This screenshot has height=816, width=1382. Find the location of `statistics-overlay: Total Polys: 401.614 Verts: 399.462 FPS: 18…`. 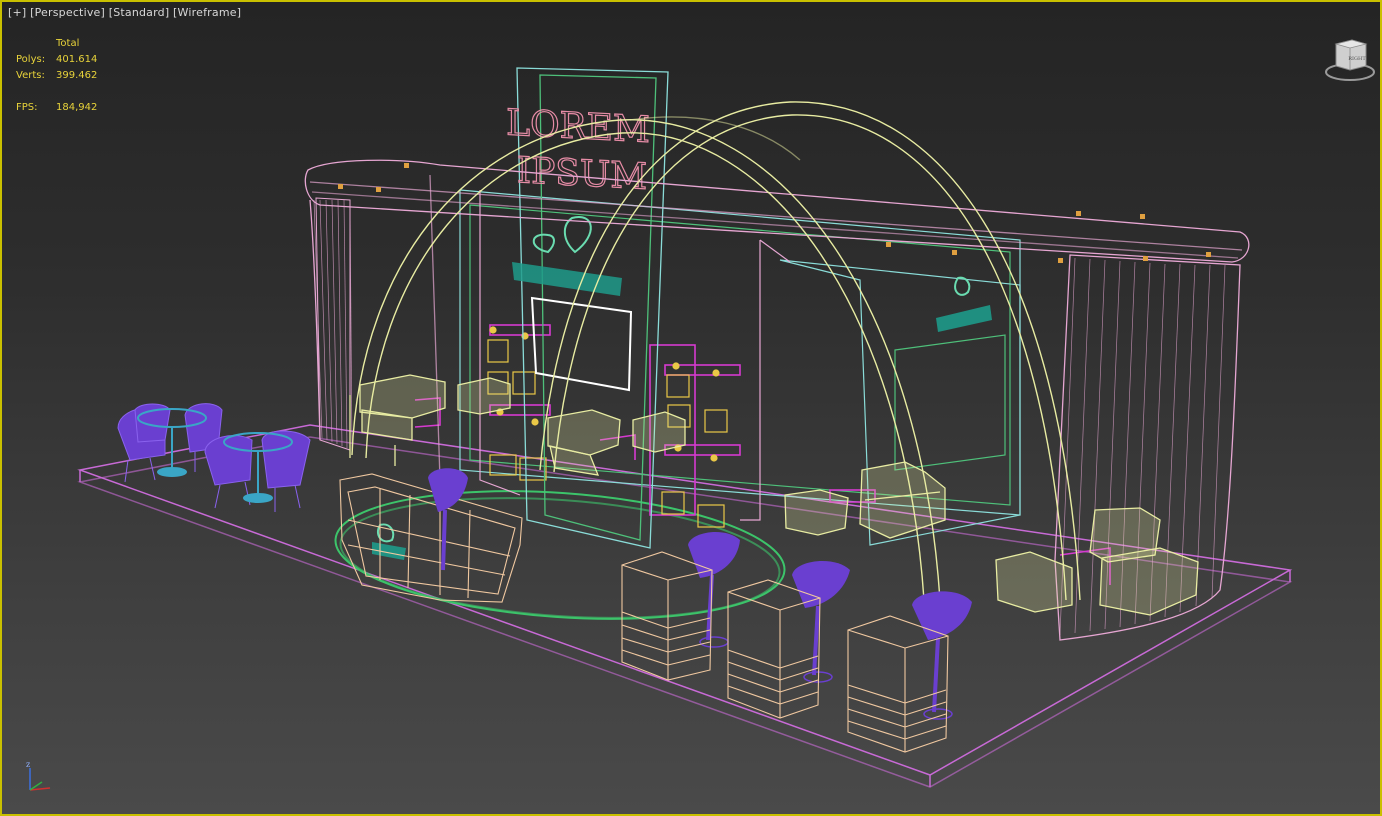

statistics-overlay: Total Polys: 401.614 Verts: 399.462 FPS: 18… is located at coordinates (56, 78).